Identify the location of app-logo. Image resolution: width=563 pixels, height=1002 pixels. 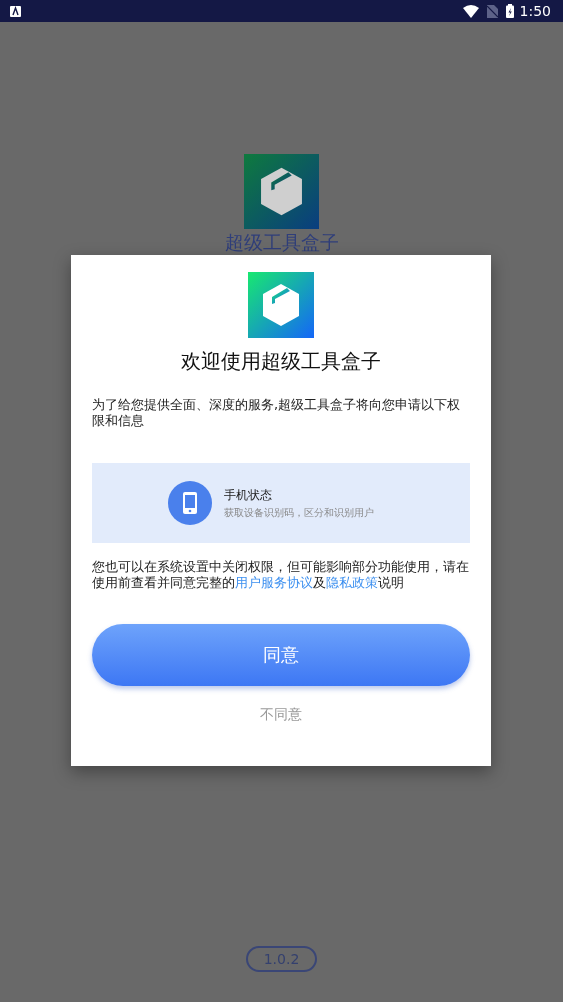
(281, 305).